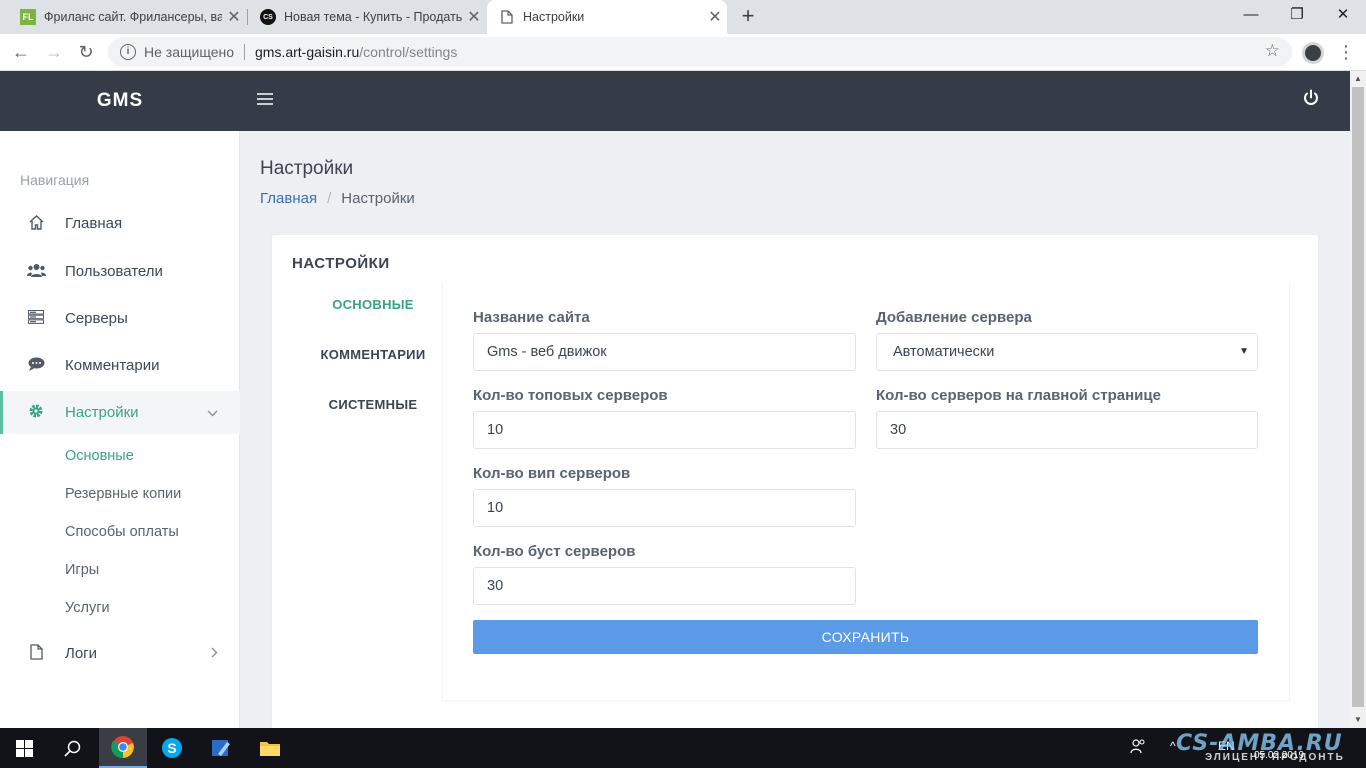 Image resolution: width=1366 pixels, height=768 pixels. What do you see at coordinates (1173, 746) in the screenshot?
I see `tray-chevron-up-icon: ^` at bounding box center [1173, 746].